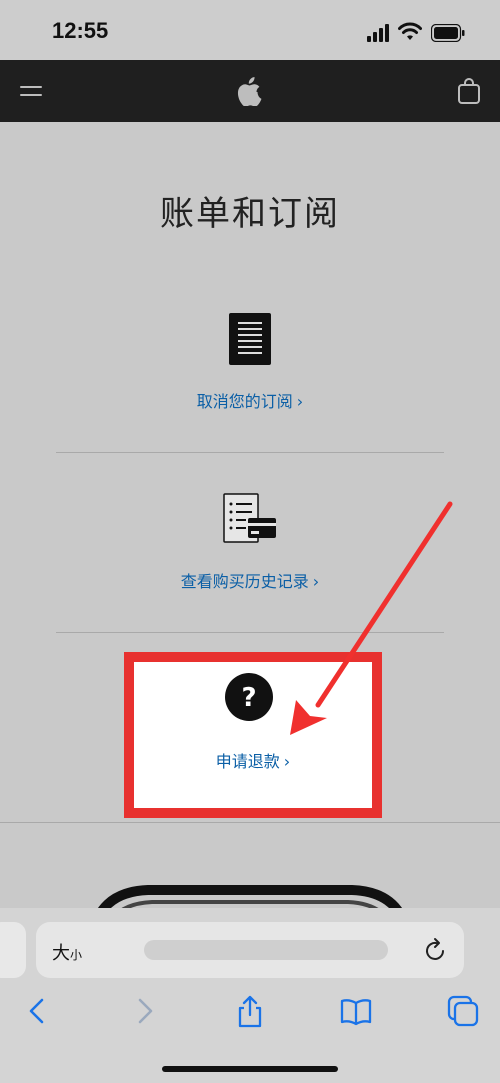 The width and height of the screenshot is (500, 1083). I want to click on purchase-history-icon, so click(249, 518).